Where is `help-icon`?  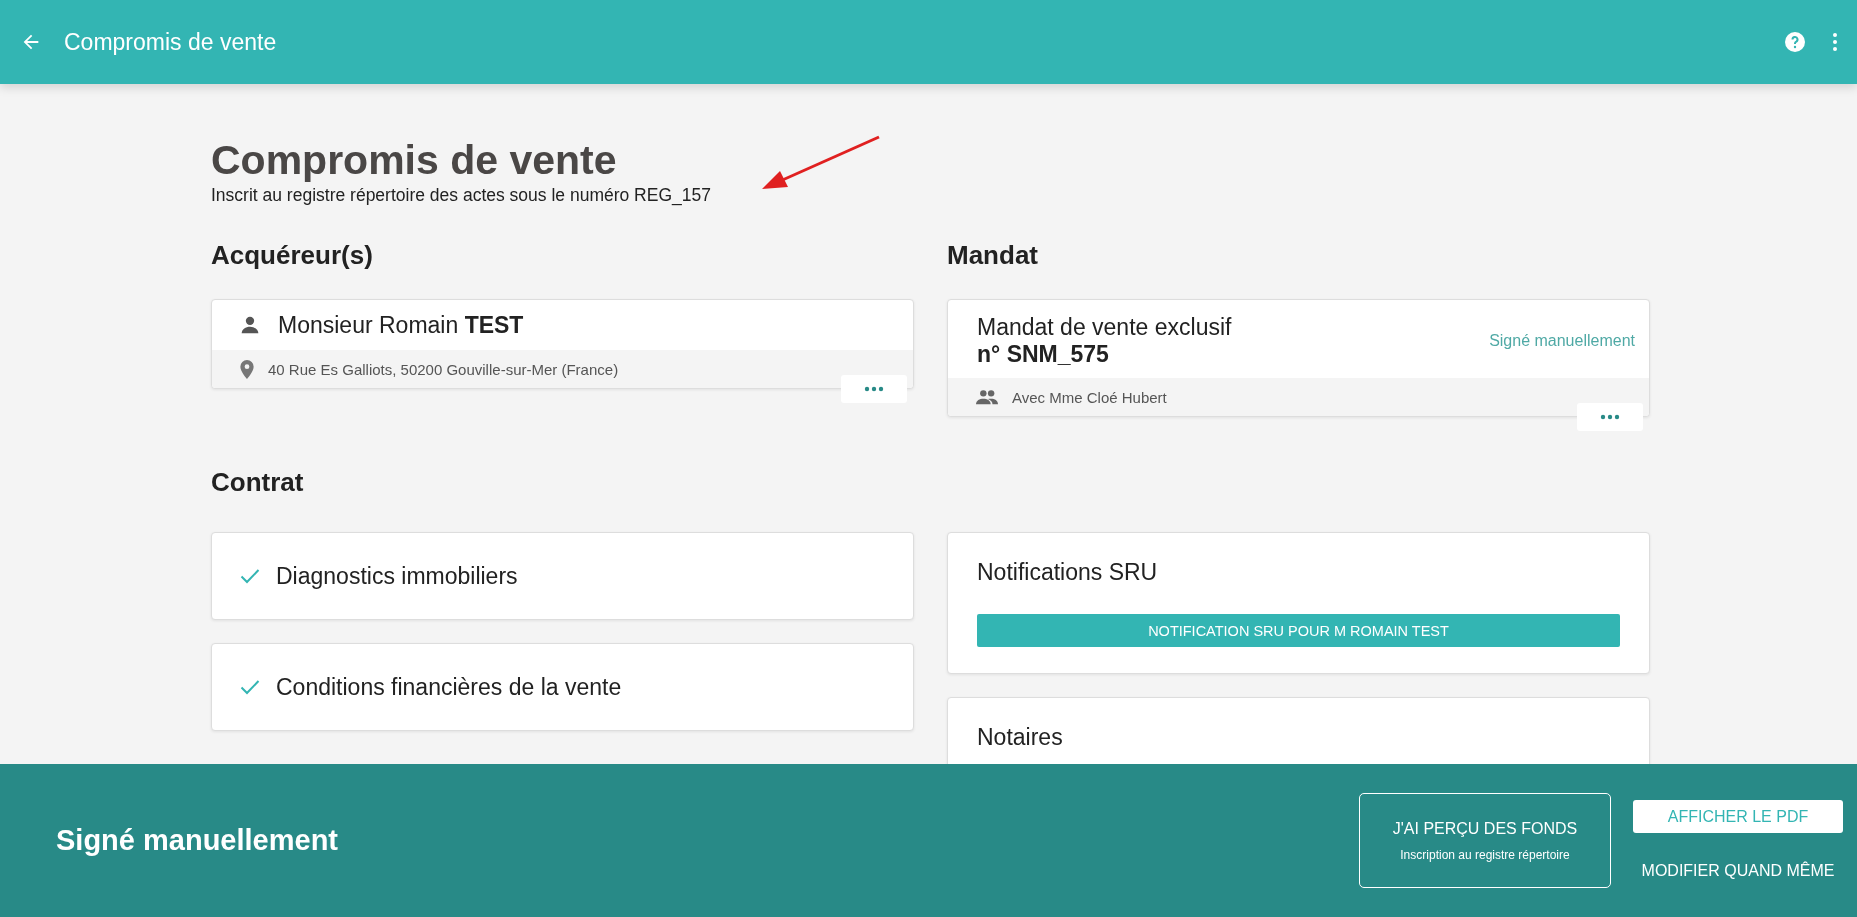 help-icon is located at coordinates (1795, 42).